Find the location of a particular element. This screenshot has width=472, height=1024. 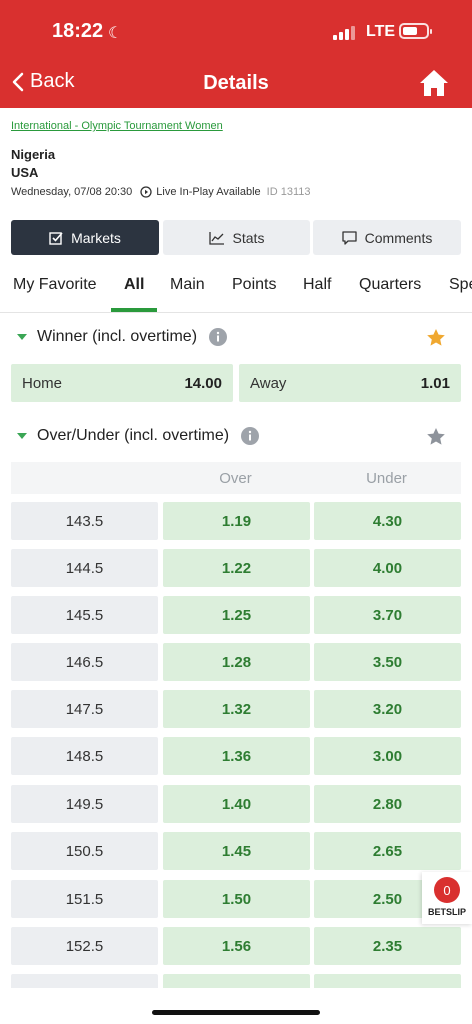

moon-icon: ☾ is located at coordinates (115, 33).